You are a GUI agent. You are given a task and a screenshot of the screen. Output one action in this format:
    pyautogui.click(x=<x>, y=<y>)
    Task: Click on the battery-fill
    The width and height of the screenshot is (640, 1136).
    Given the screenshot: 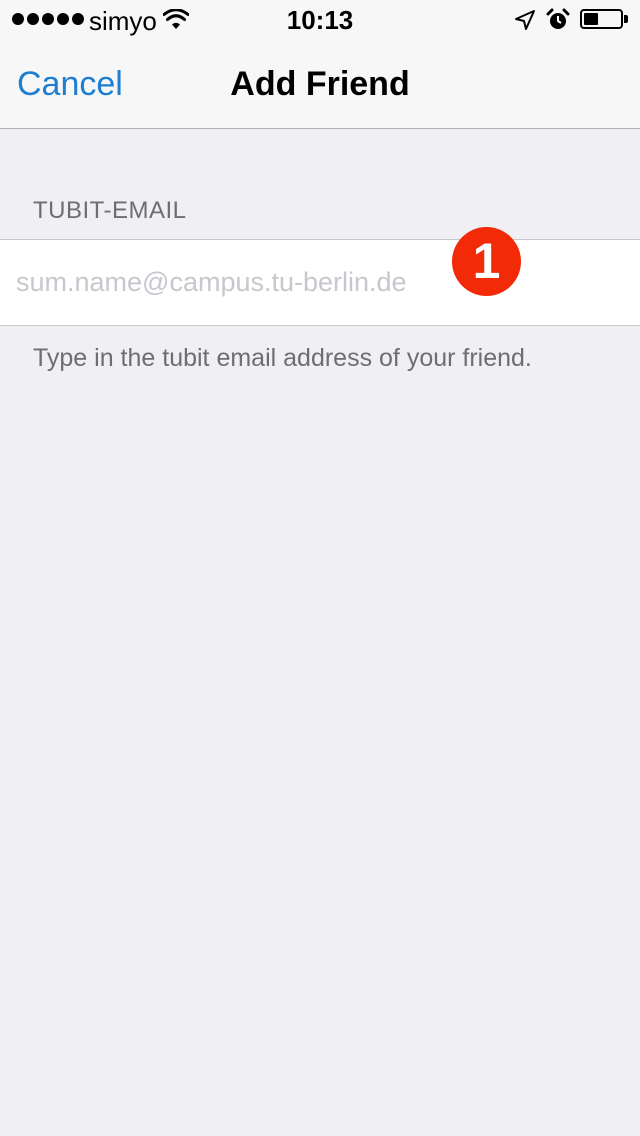 What is the action you would take?
    pyautogui.click(x=591, y=19)
    